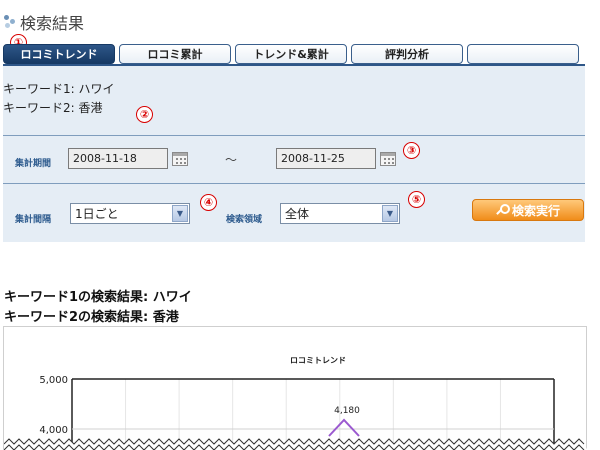  What do you see at coordinates (59, 54) in the screenshot?
I see `tab-kuchikomi-trend: ロコミトレンド` at bounding box center [59, 54].